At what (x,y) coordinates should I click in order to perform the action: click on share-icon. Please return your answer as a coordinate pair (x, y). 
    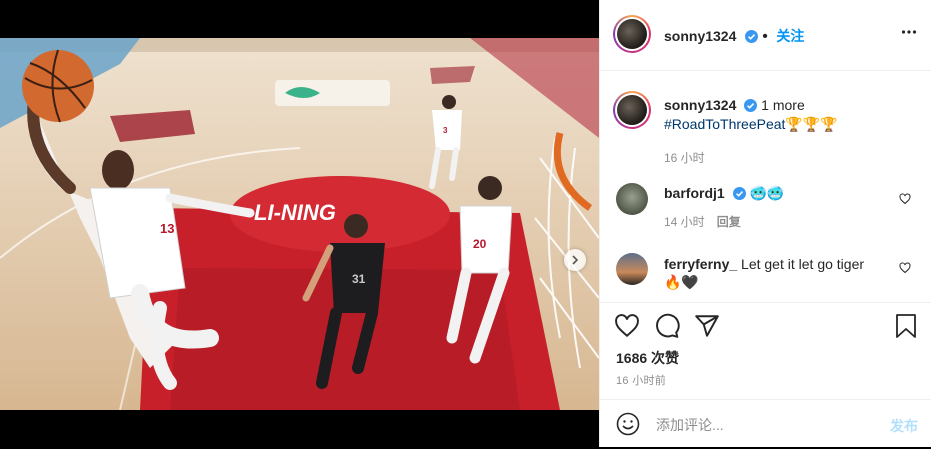
    Looking at the image, I should click on (707, 326).